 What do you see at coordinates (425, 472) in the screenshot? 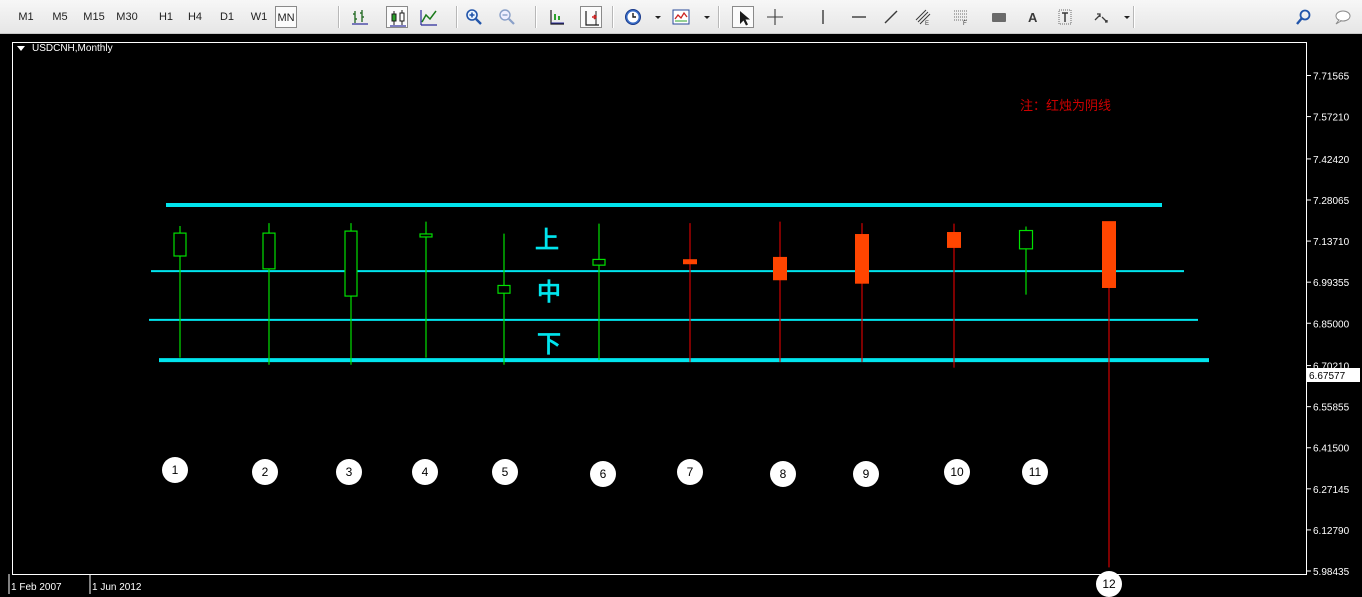
I see `candle-number-label: 4` at bounding box center [425, 472].